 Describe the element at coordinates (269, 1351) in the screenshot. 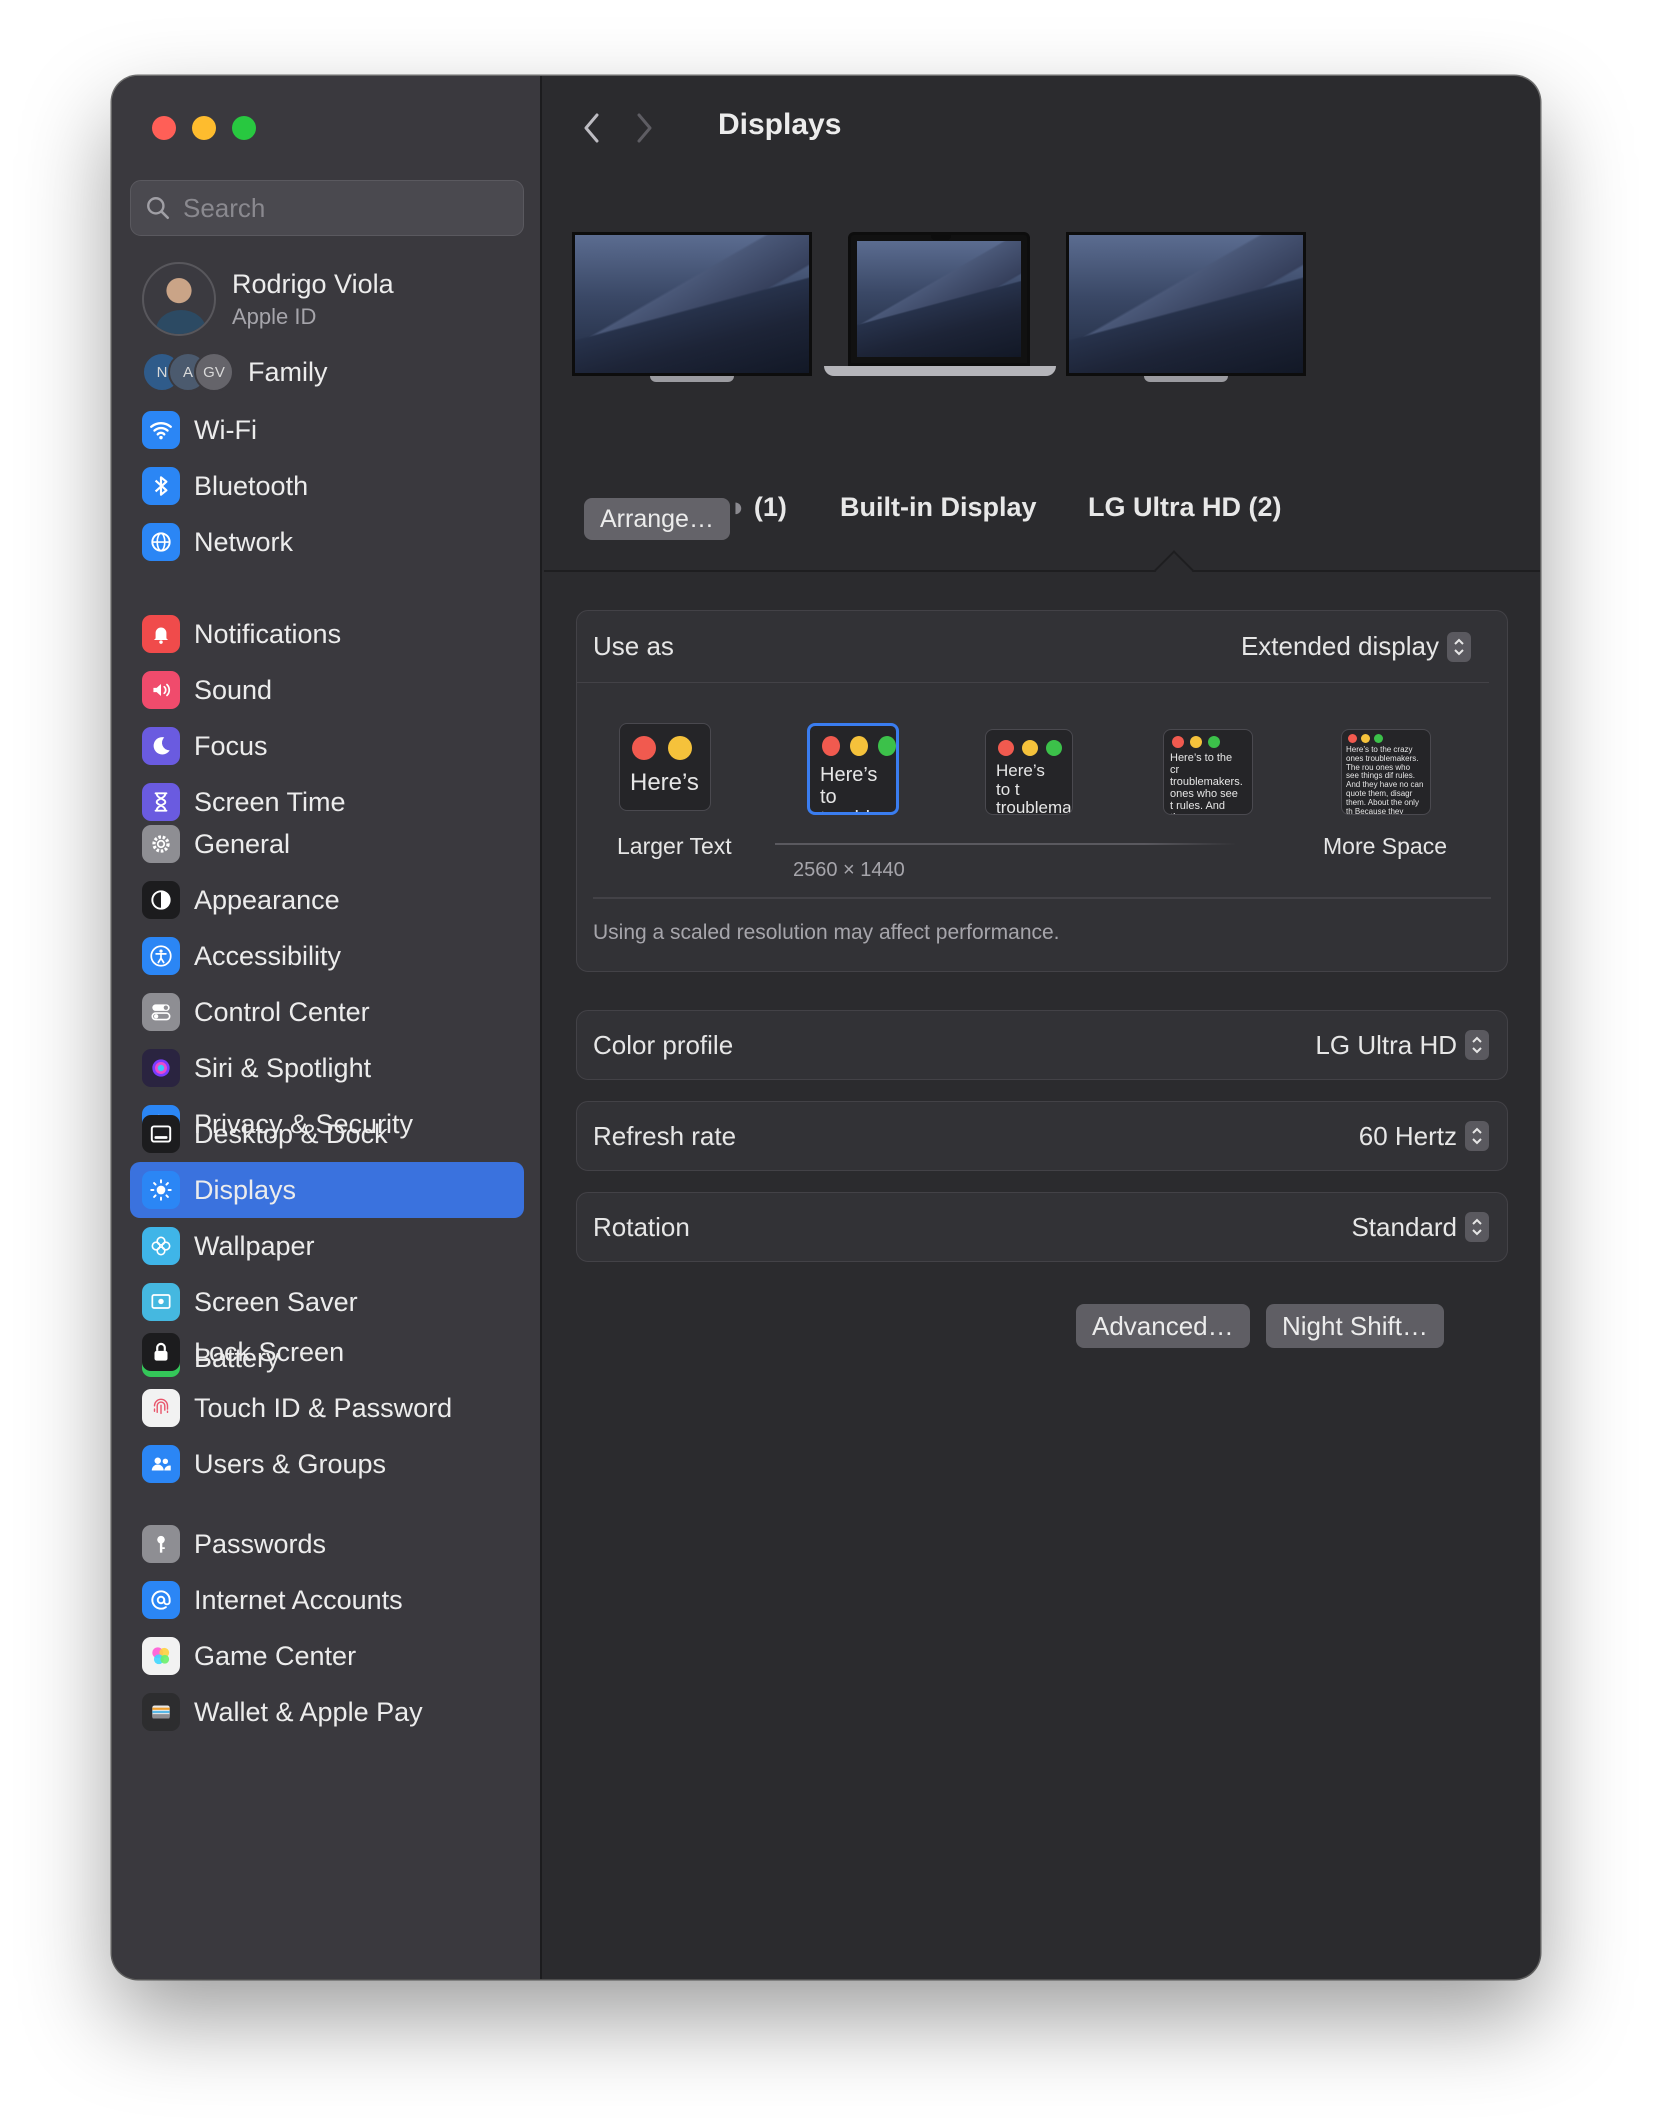

I see `sidebar-item-label: Lock Screen` at that location.